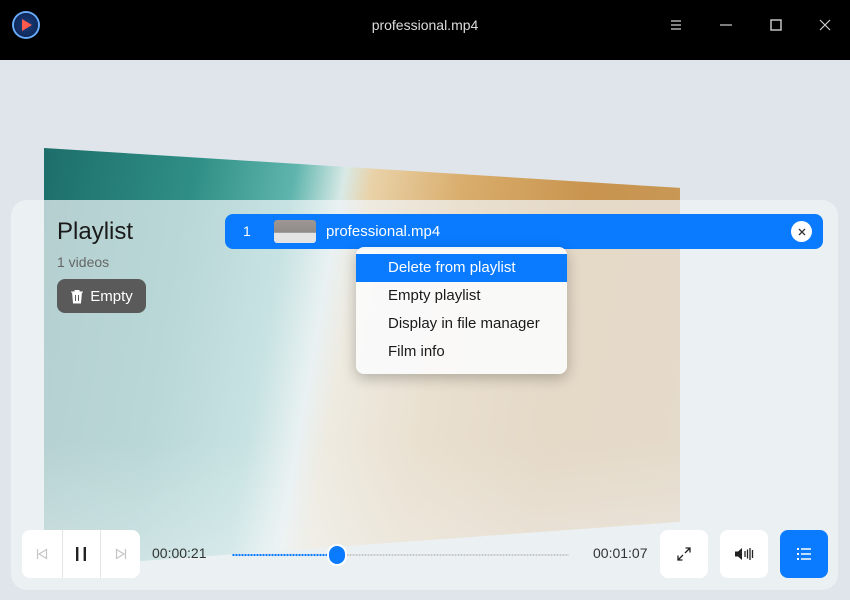 The image size is (850, 600). I want to click on minimize-icon, so click(726, 25).